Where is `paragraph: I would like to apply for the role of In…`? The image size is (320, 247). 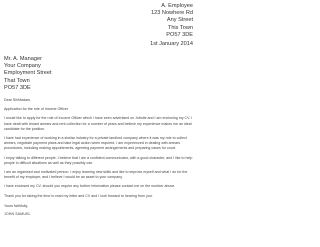 paragraph: I would like to apply for the role of In… is located at coordinates (98, 123).